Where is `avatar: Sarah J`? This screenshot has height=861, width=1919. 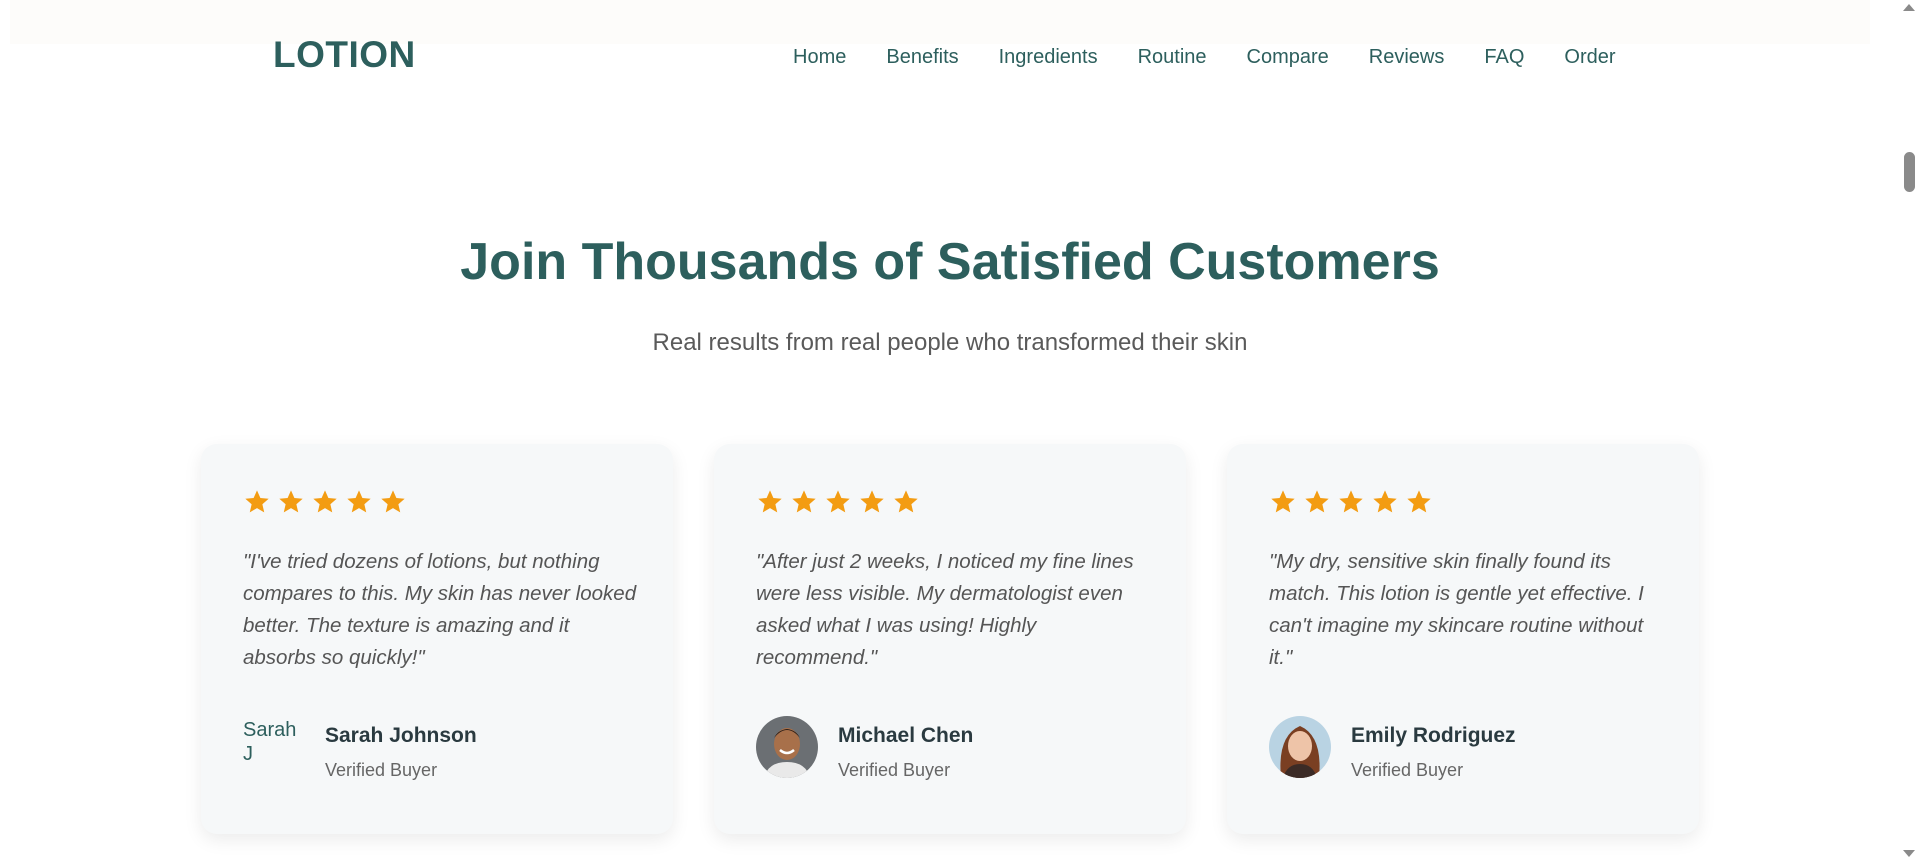 avatar: Sarah J is located at coordinates (274, 747).